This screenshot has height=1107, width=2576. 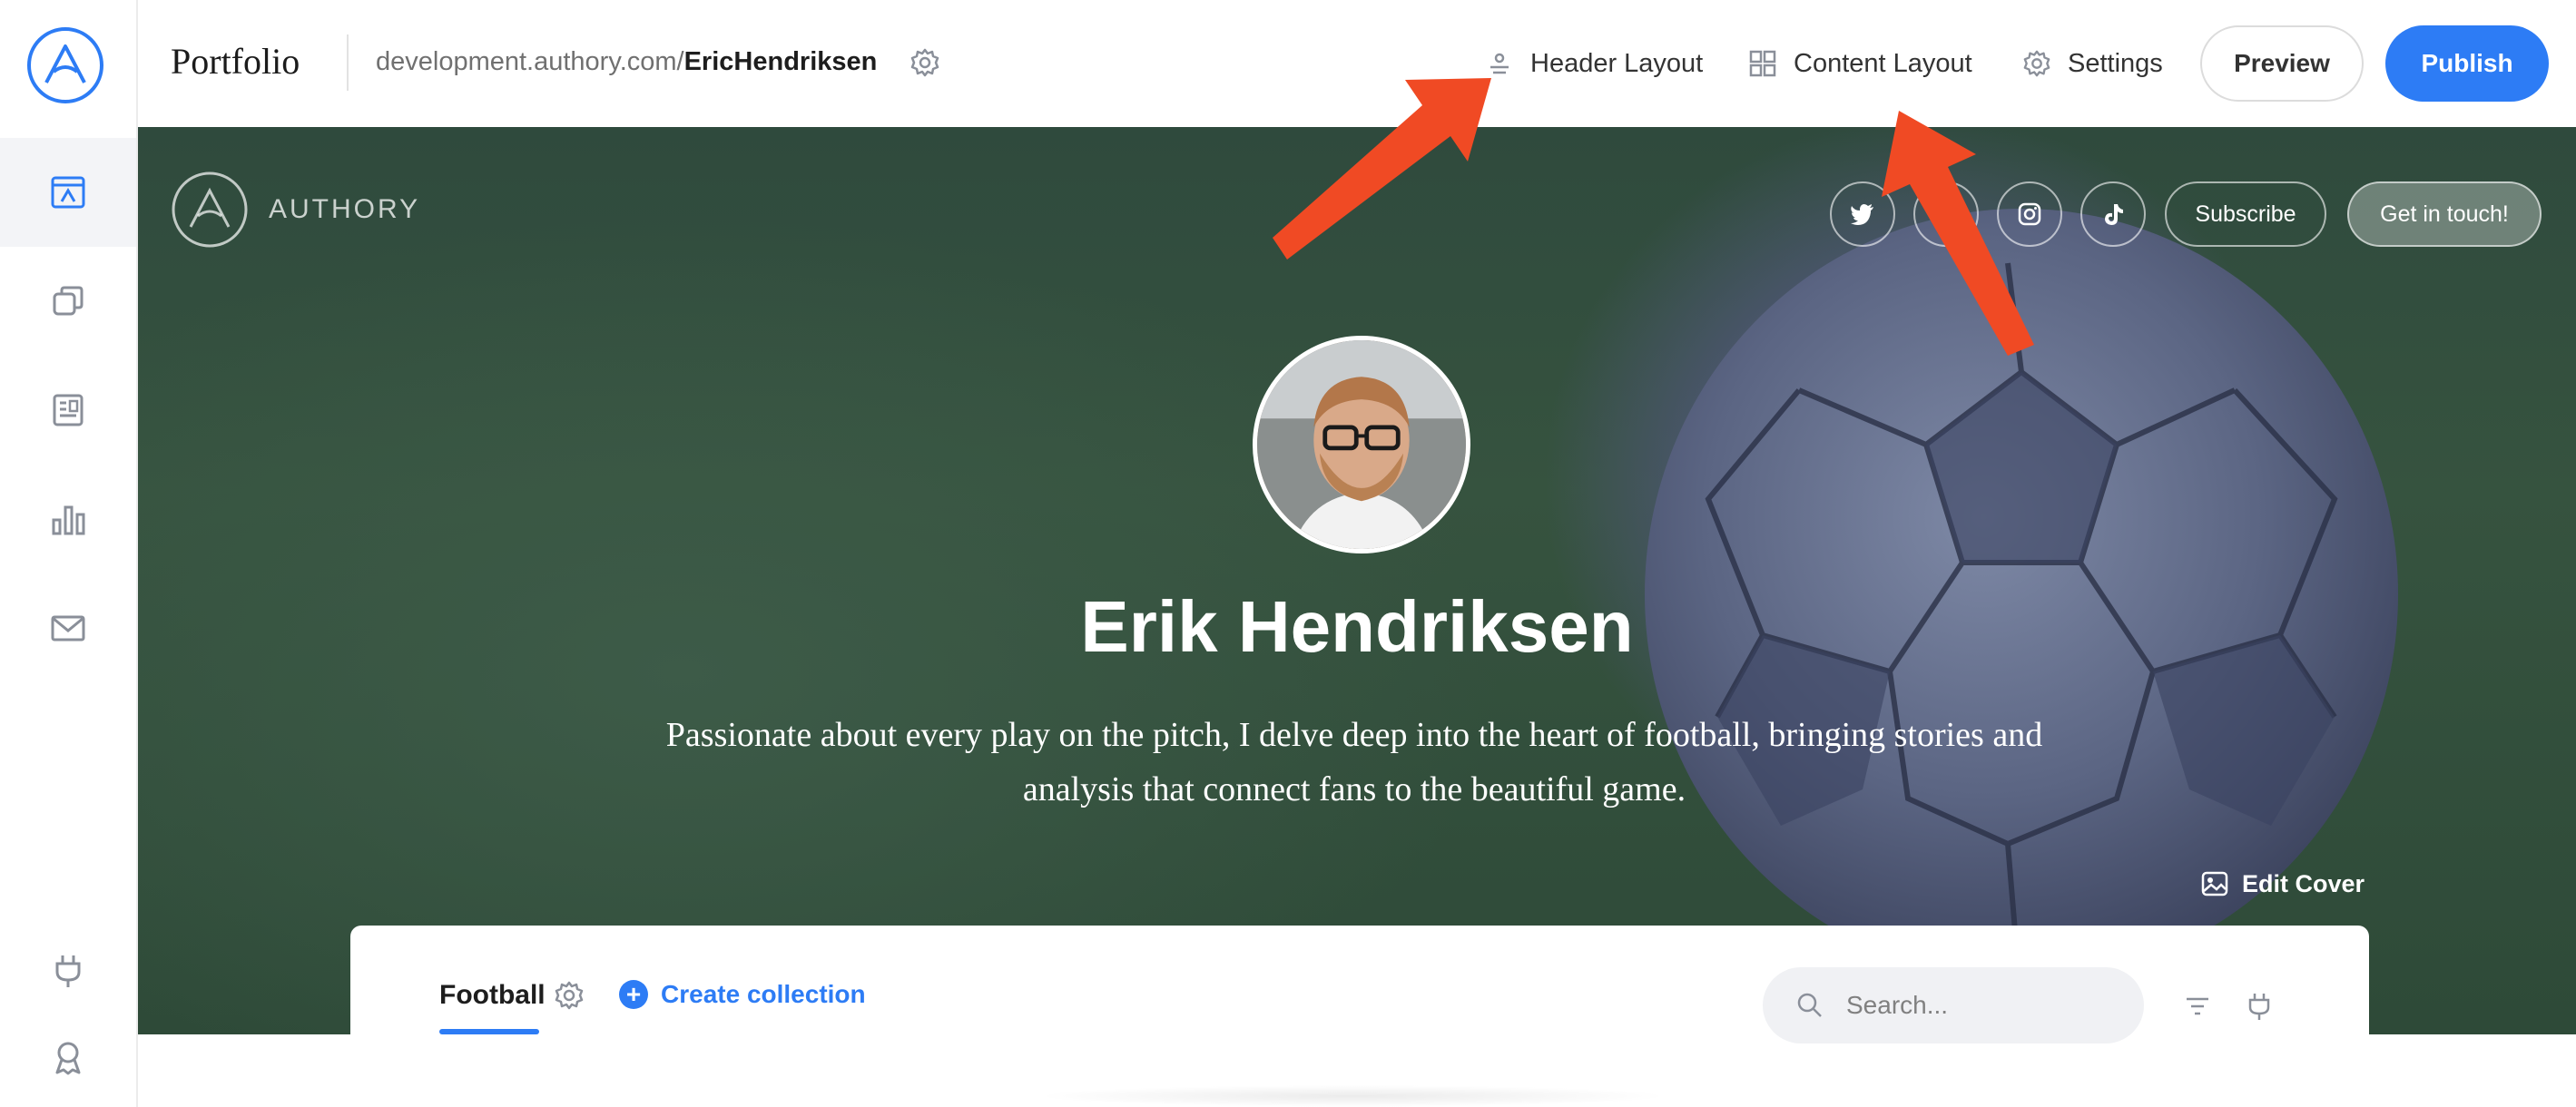 I want to click on badge-icon, so click(x=68, y=1059).